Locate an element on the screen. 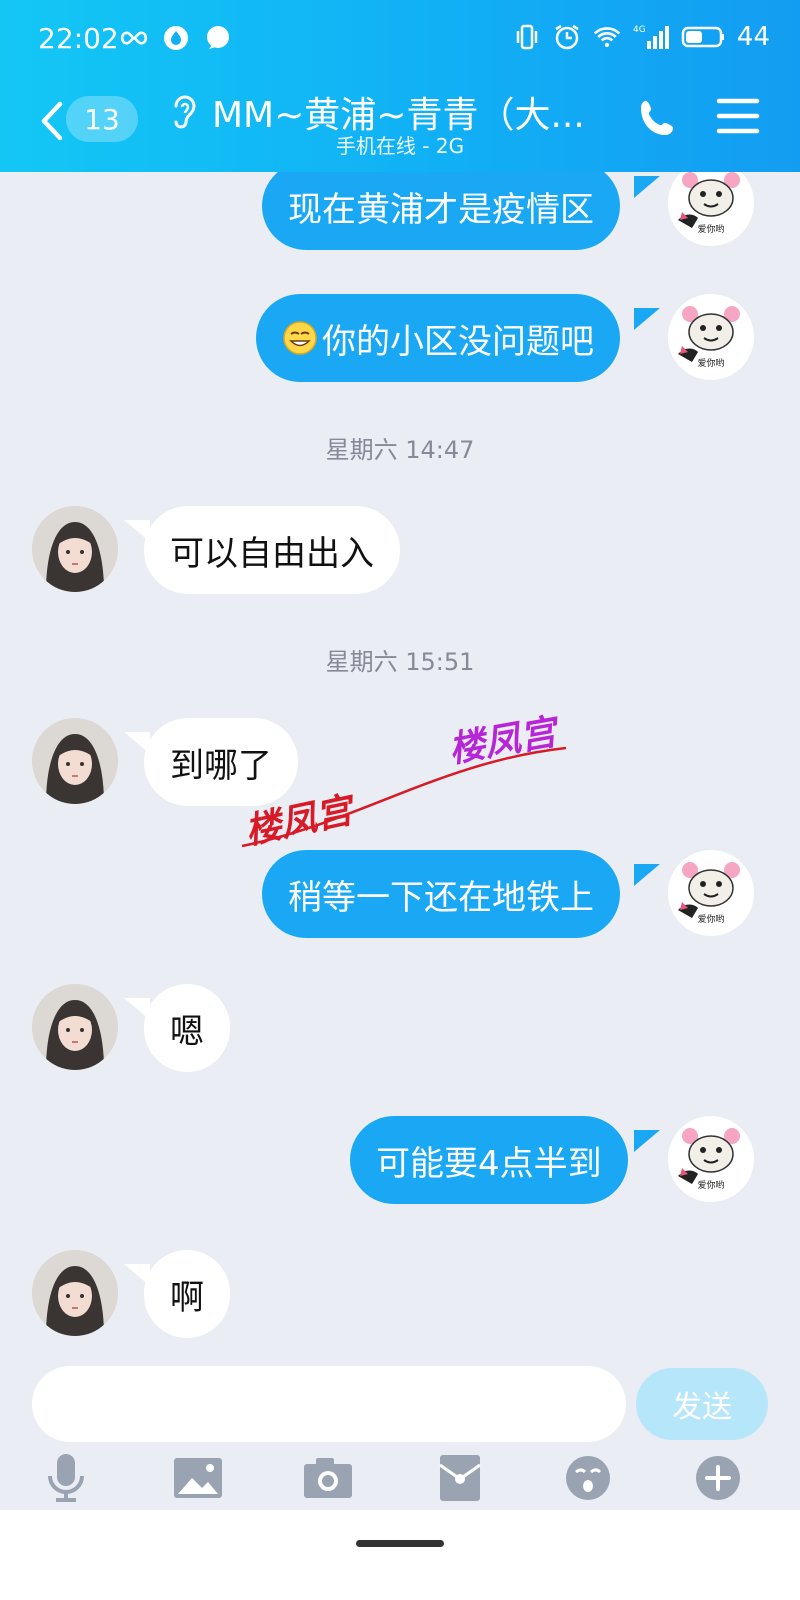  toolbar is located at coordinates (400, 1484).